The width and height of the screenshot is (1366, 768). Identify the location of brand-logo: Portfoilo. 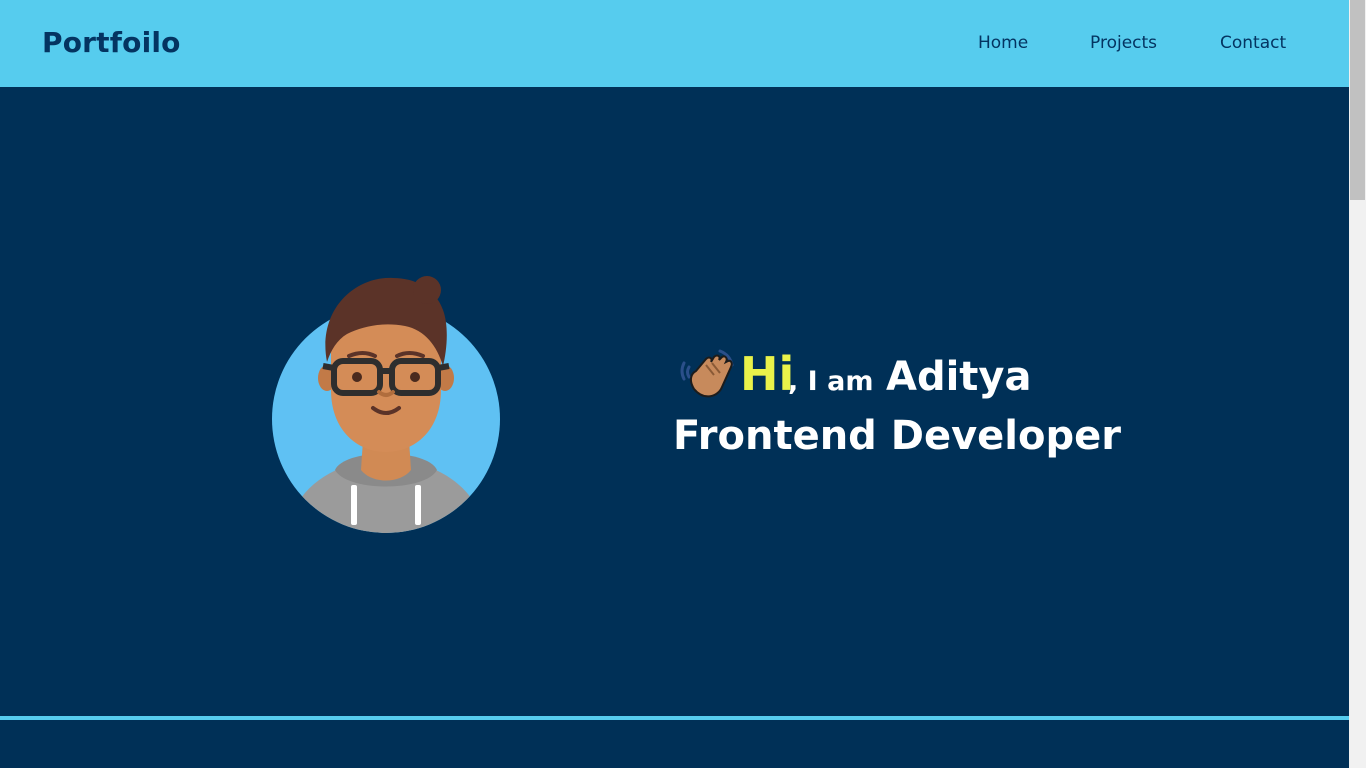
(111, 42).